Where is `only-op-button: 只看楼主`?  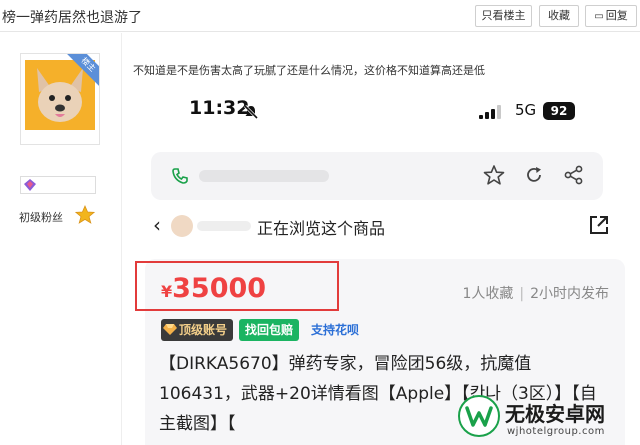 only-op-button: 只看楼主 is located at coordinates (503, 16).